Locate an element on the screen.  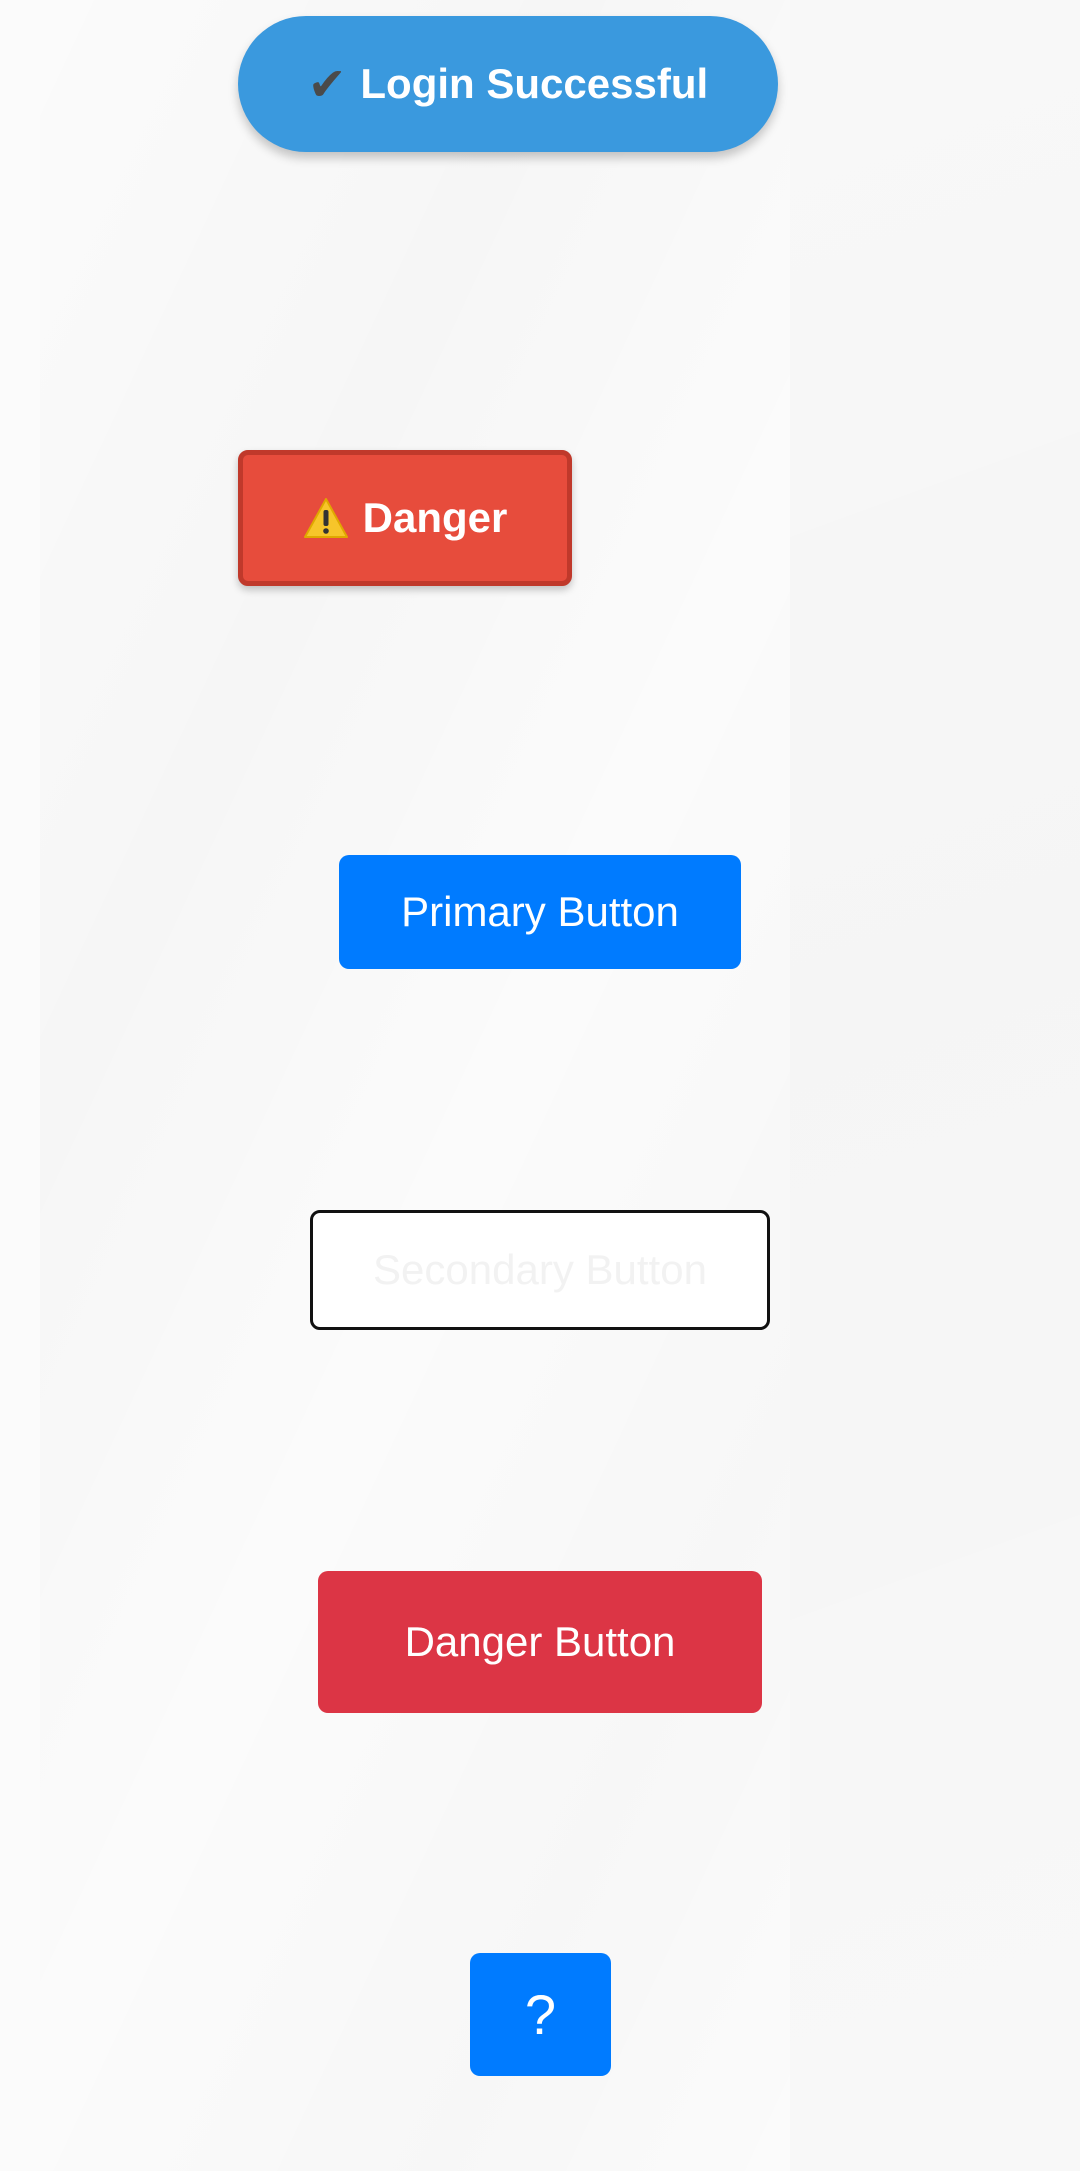
warning-icon is located at coordinates (326, 518).